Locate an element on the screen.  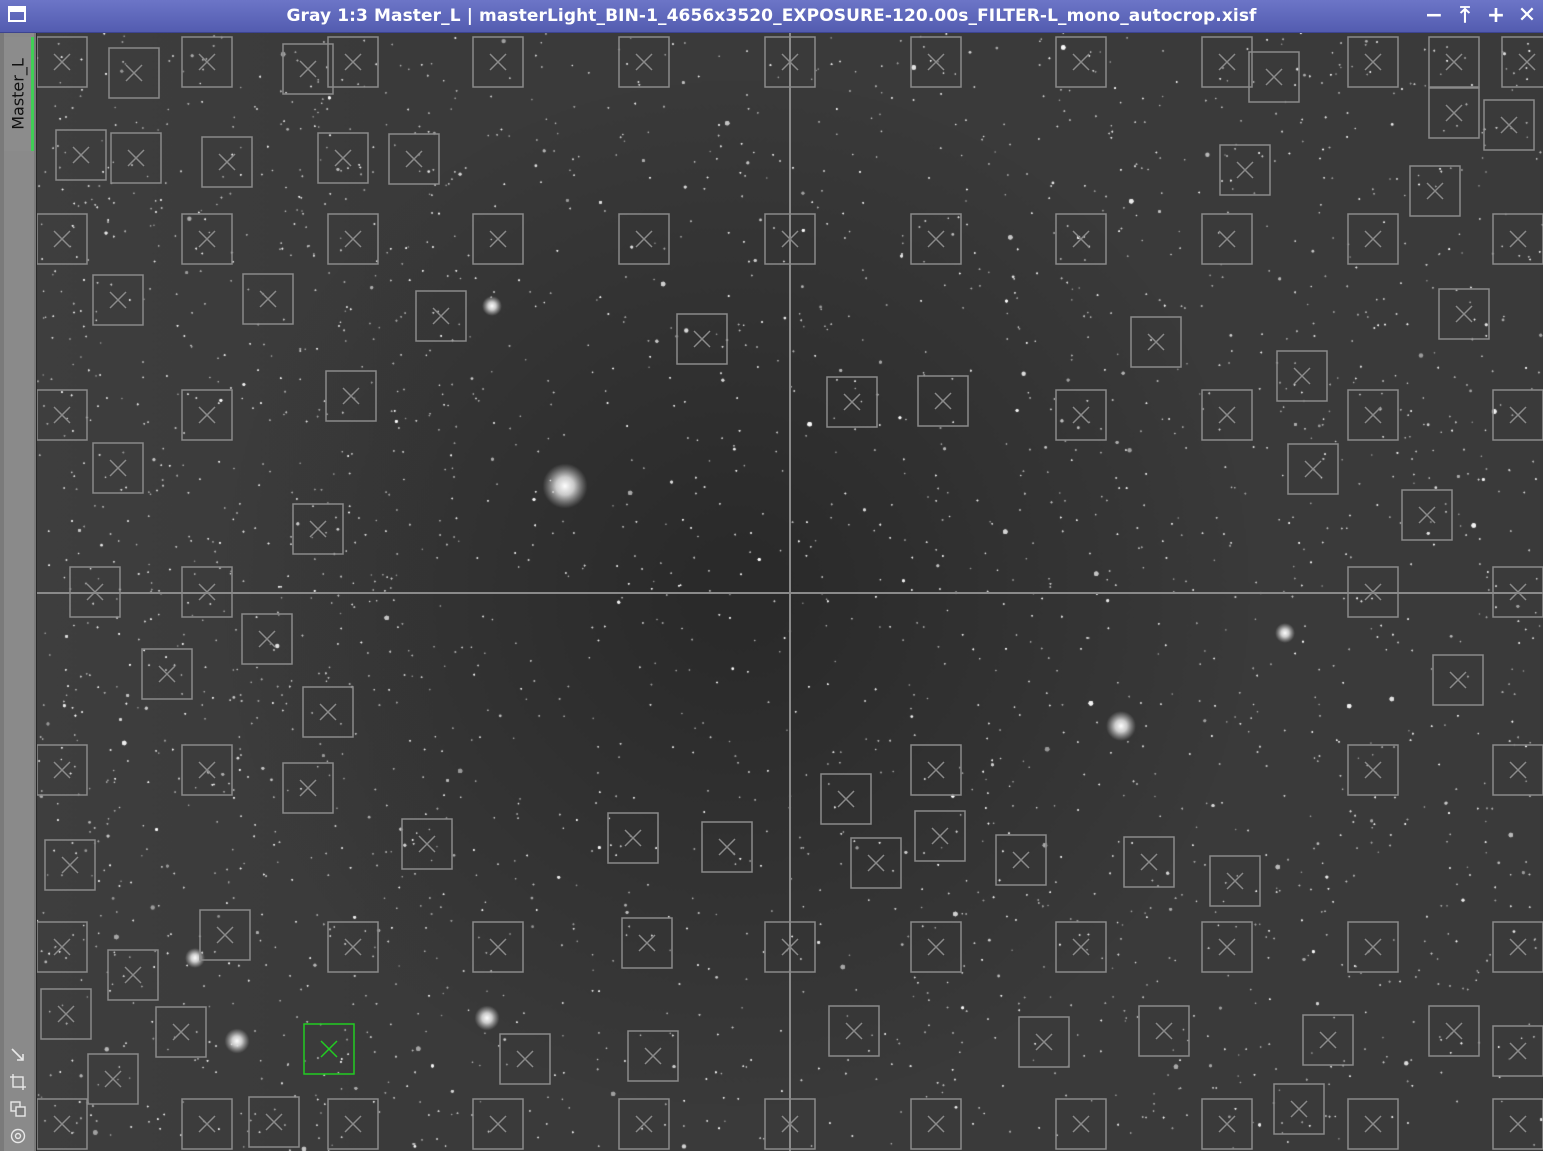
fit-view-icon is located at coordinates (18, 1082).